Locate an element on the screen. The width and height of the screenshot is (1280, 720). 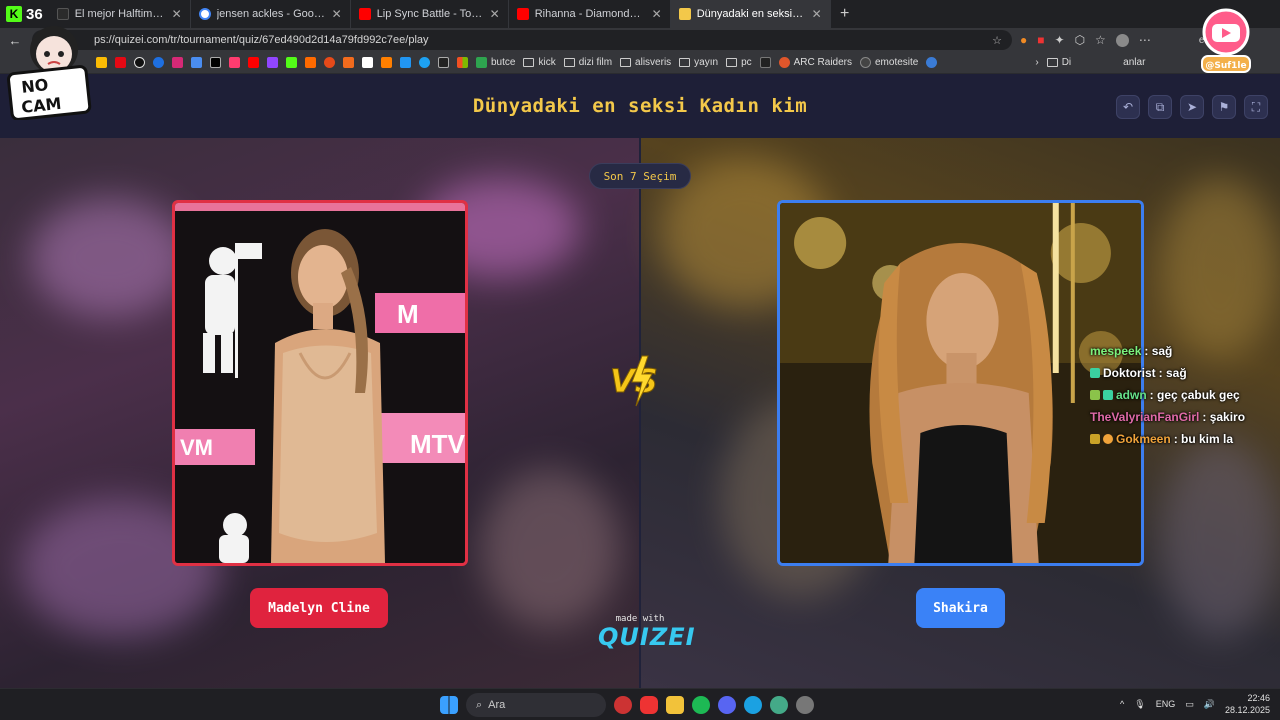
share-button: ⧉ is located at coordinates (1160, 107).